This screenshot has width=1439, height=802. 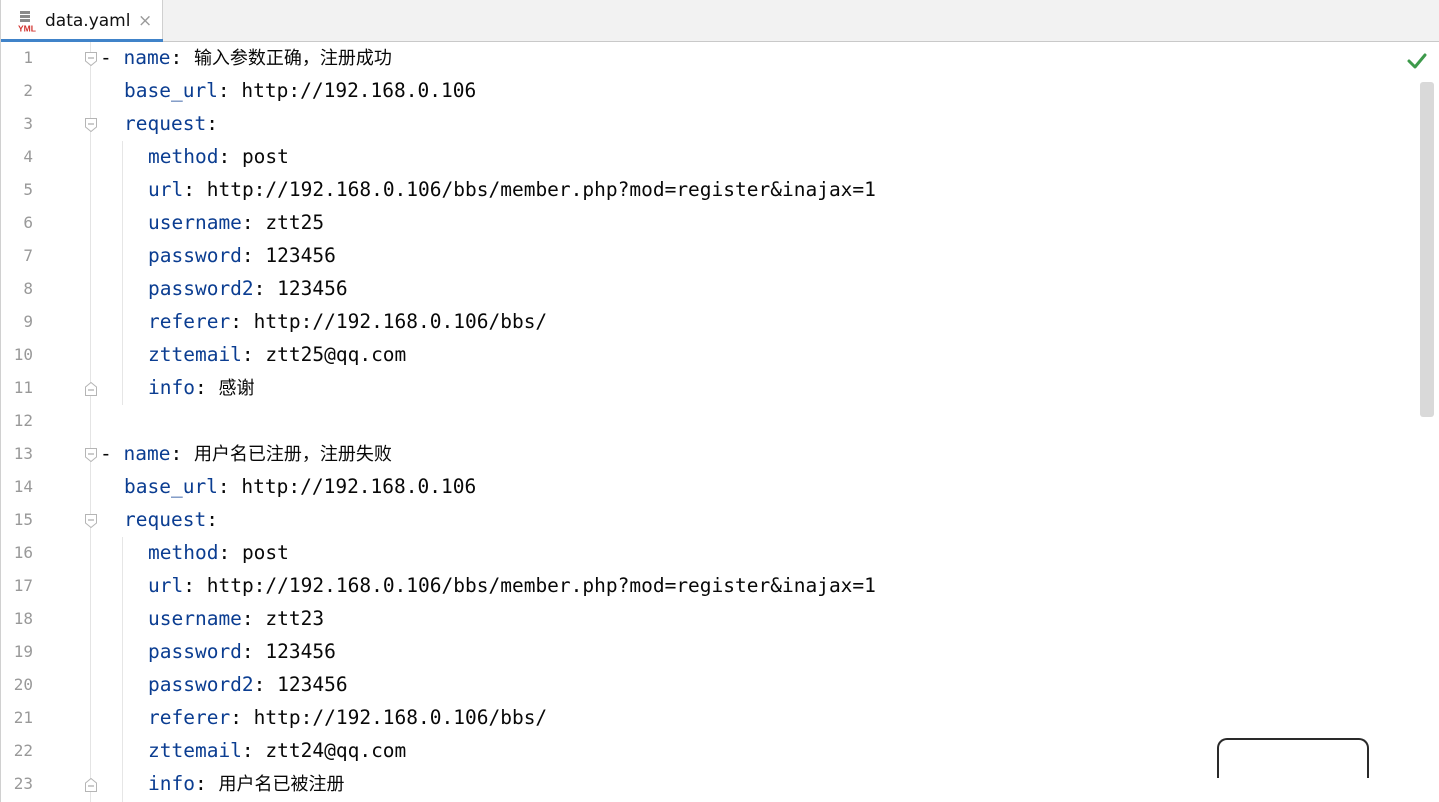 What do you see at coordinates (701, 421) in the screenshot?
I see `code-line: 12` at bounding box center [701, 421].